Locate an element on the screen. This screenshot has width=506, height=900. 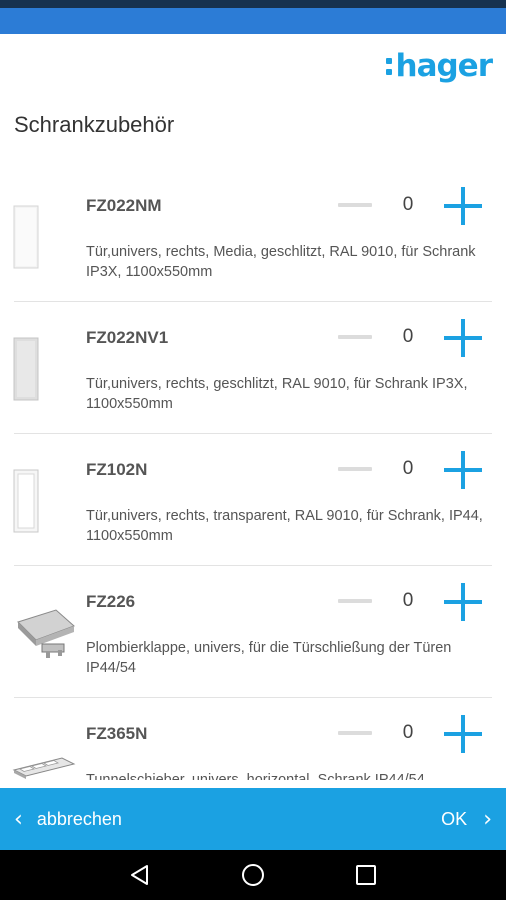
ok-button: OK › is located at coordinates (466, 819).